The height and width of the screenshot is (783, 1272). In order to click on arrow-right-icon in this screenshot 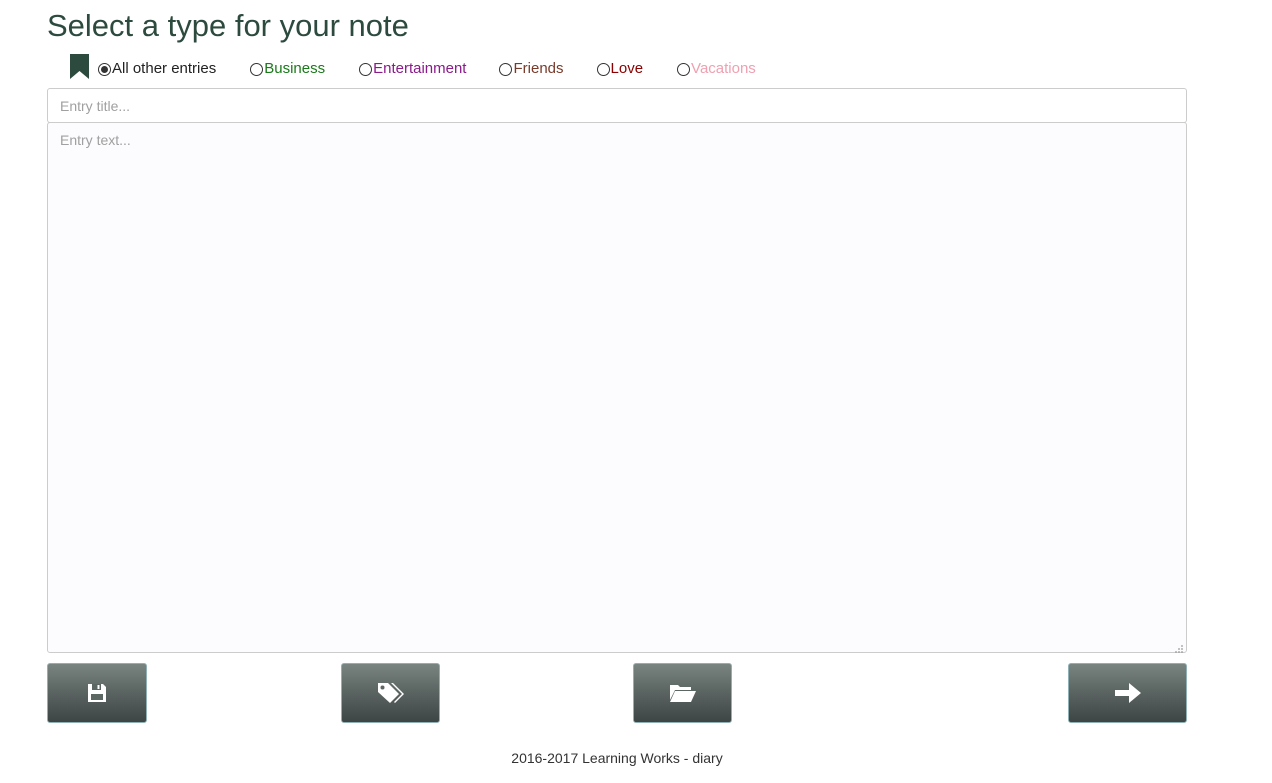, I will do `click(1128, 693)`.